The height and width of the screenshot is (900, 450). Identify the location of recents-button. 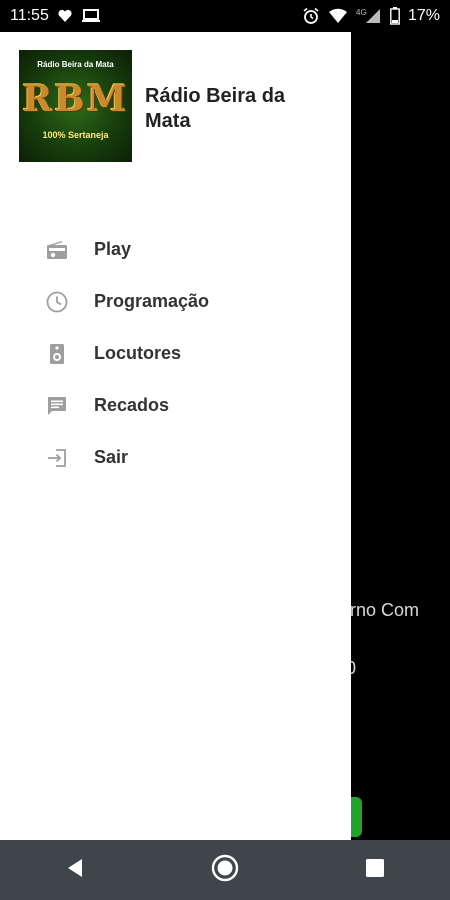
(375, 870).